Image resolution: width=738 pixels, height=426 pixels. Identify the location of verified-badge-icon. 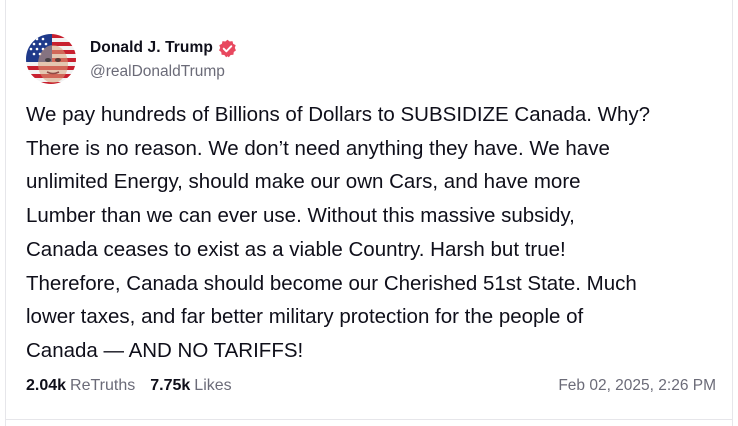
(227, 48).